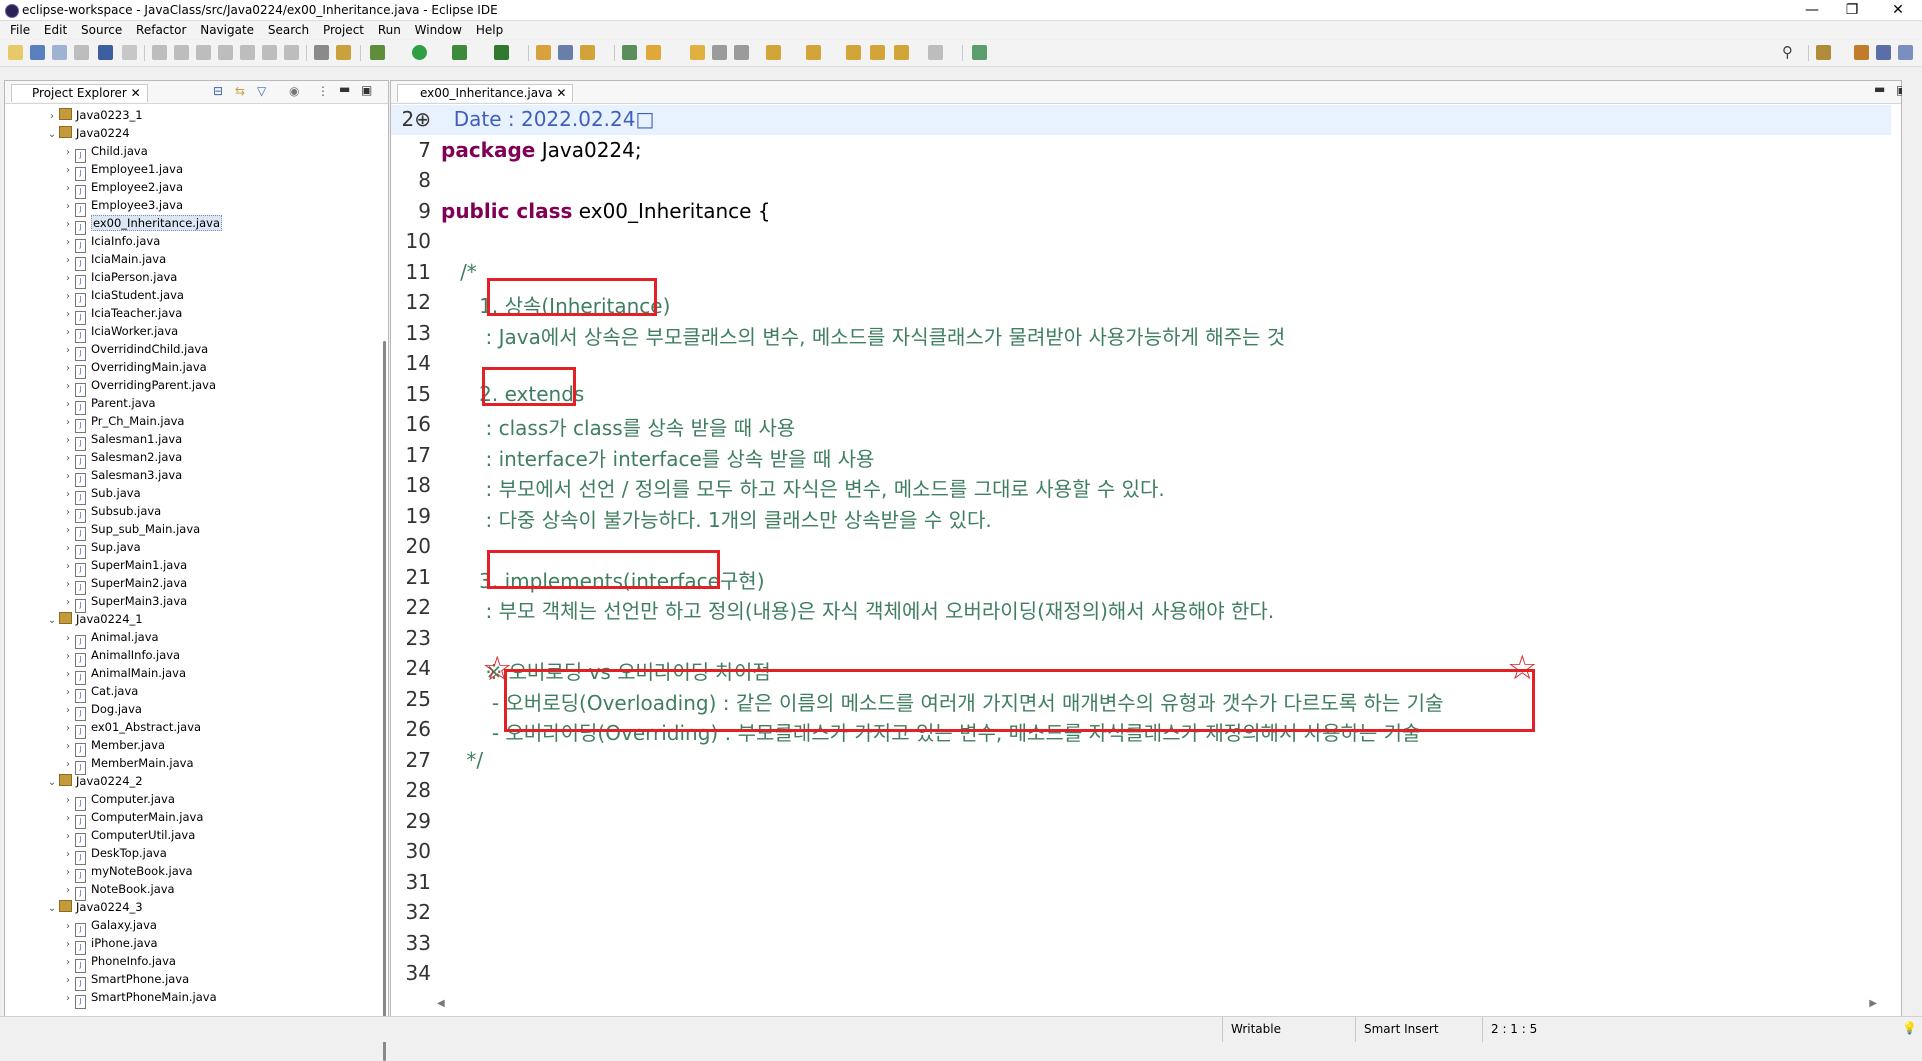  What do you see at coordinates (321, 52) in the screenshot?
I see `open-console-icon` at bounding box center [321, 52].